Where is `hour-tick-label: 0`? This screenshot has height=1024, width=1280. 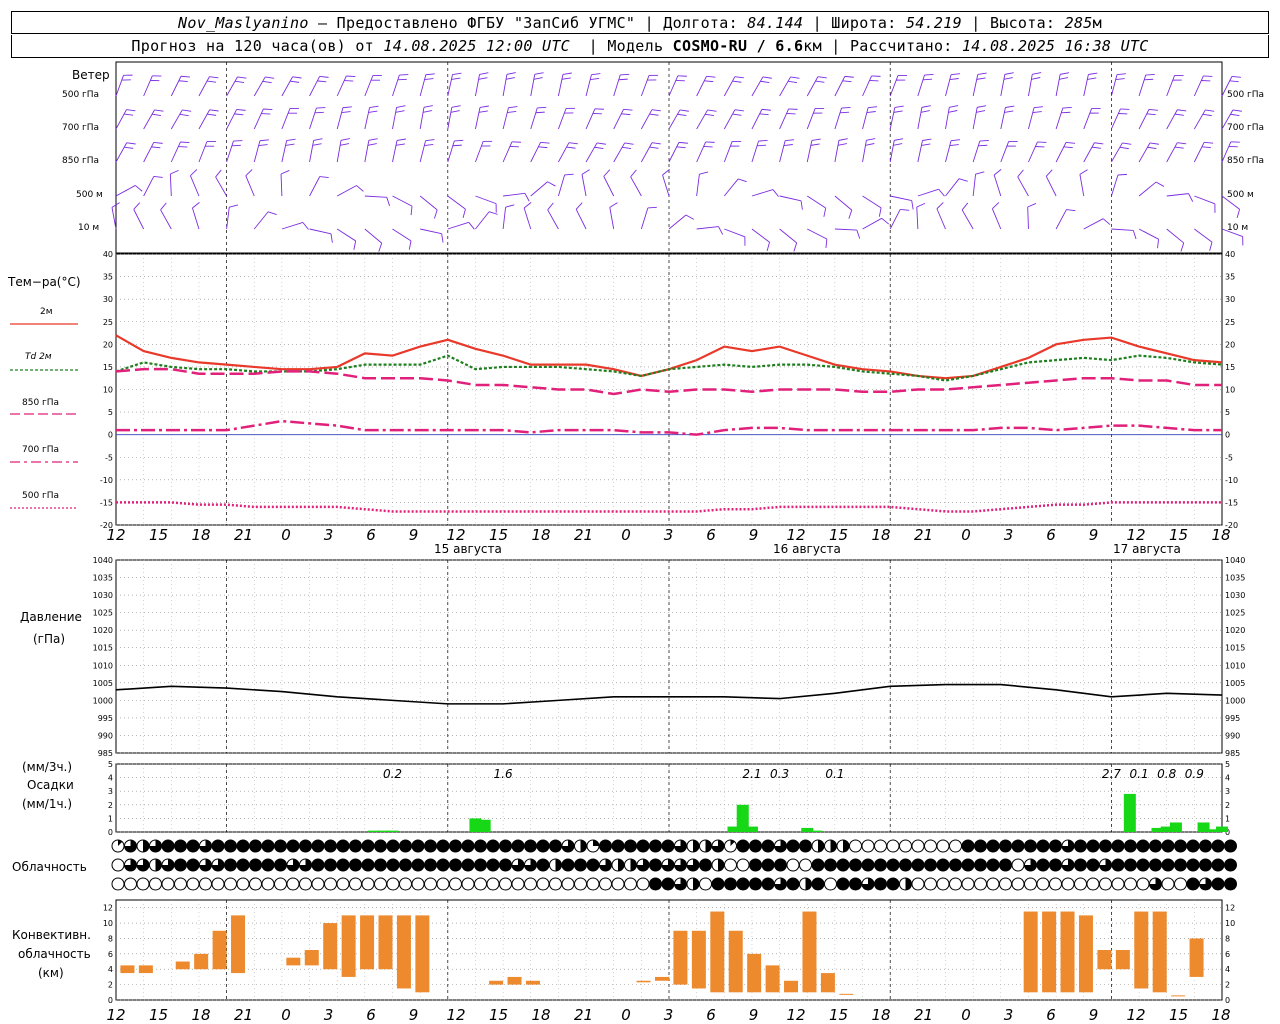 hour-tick-label: 0 is located at coordinates (626, 535).